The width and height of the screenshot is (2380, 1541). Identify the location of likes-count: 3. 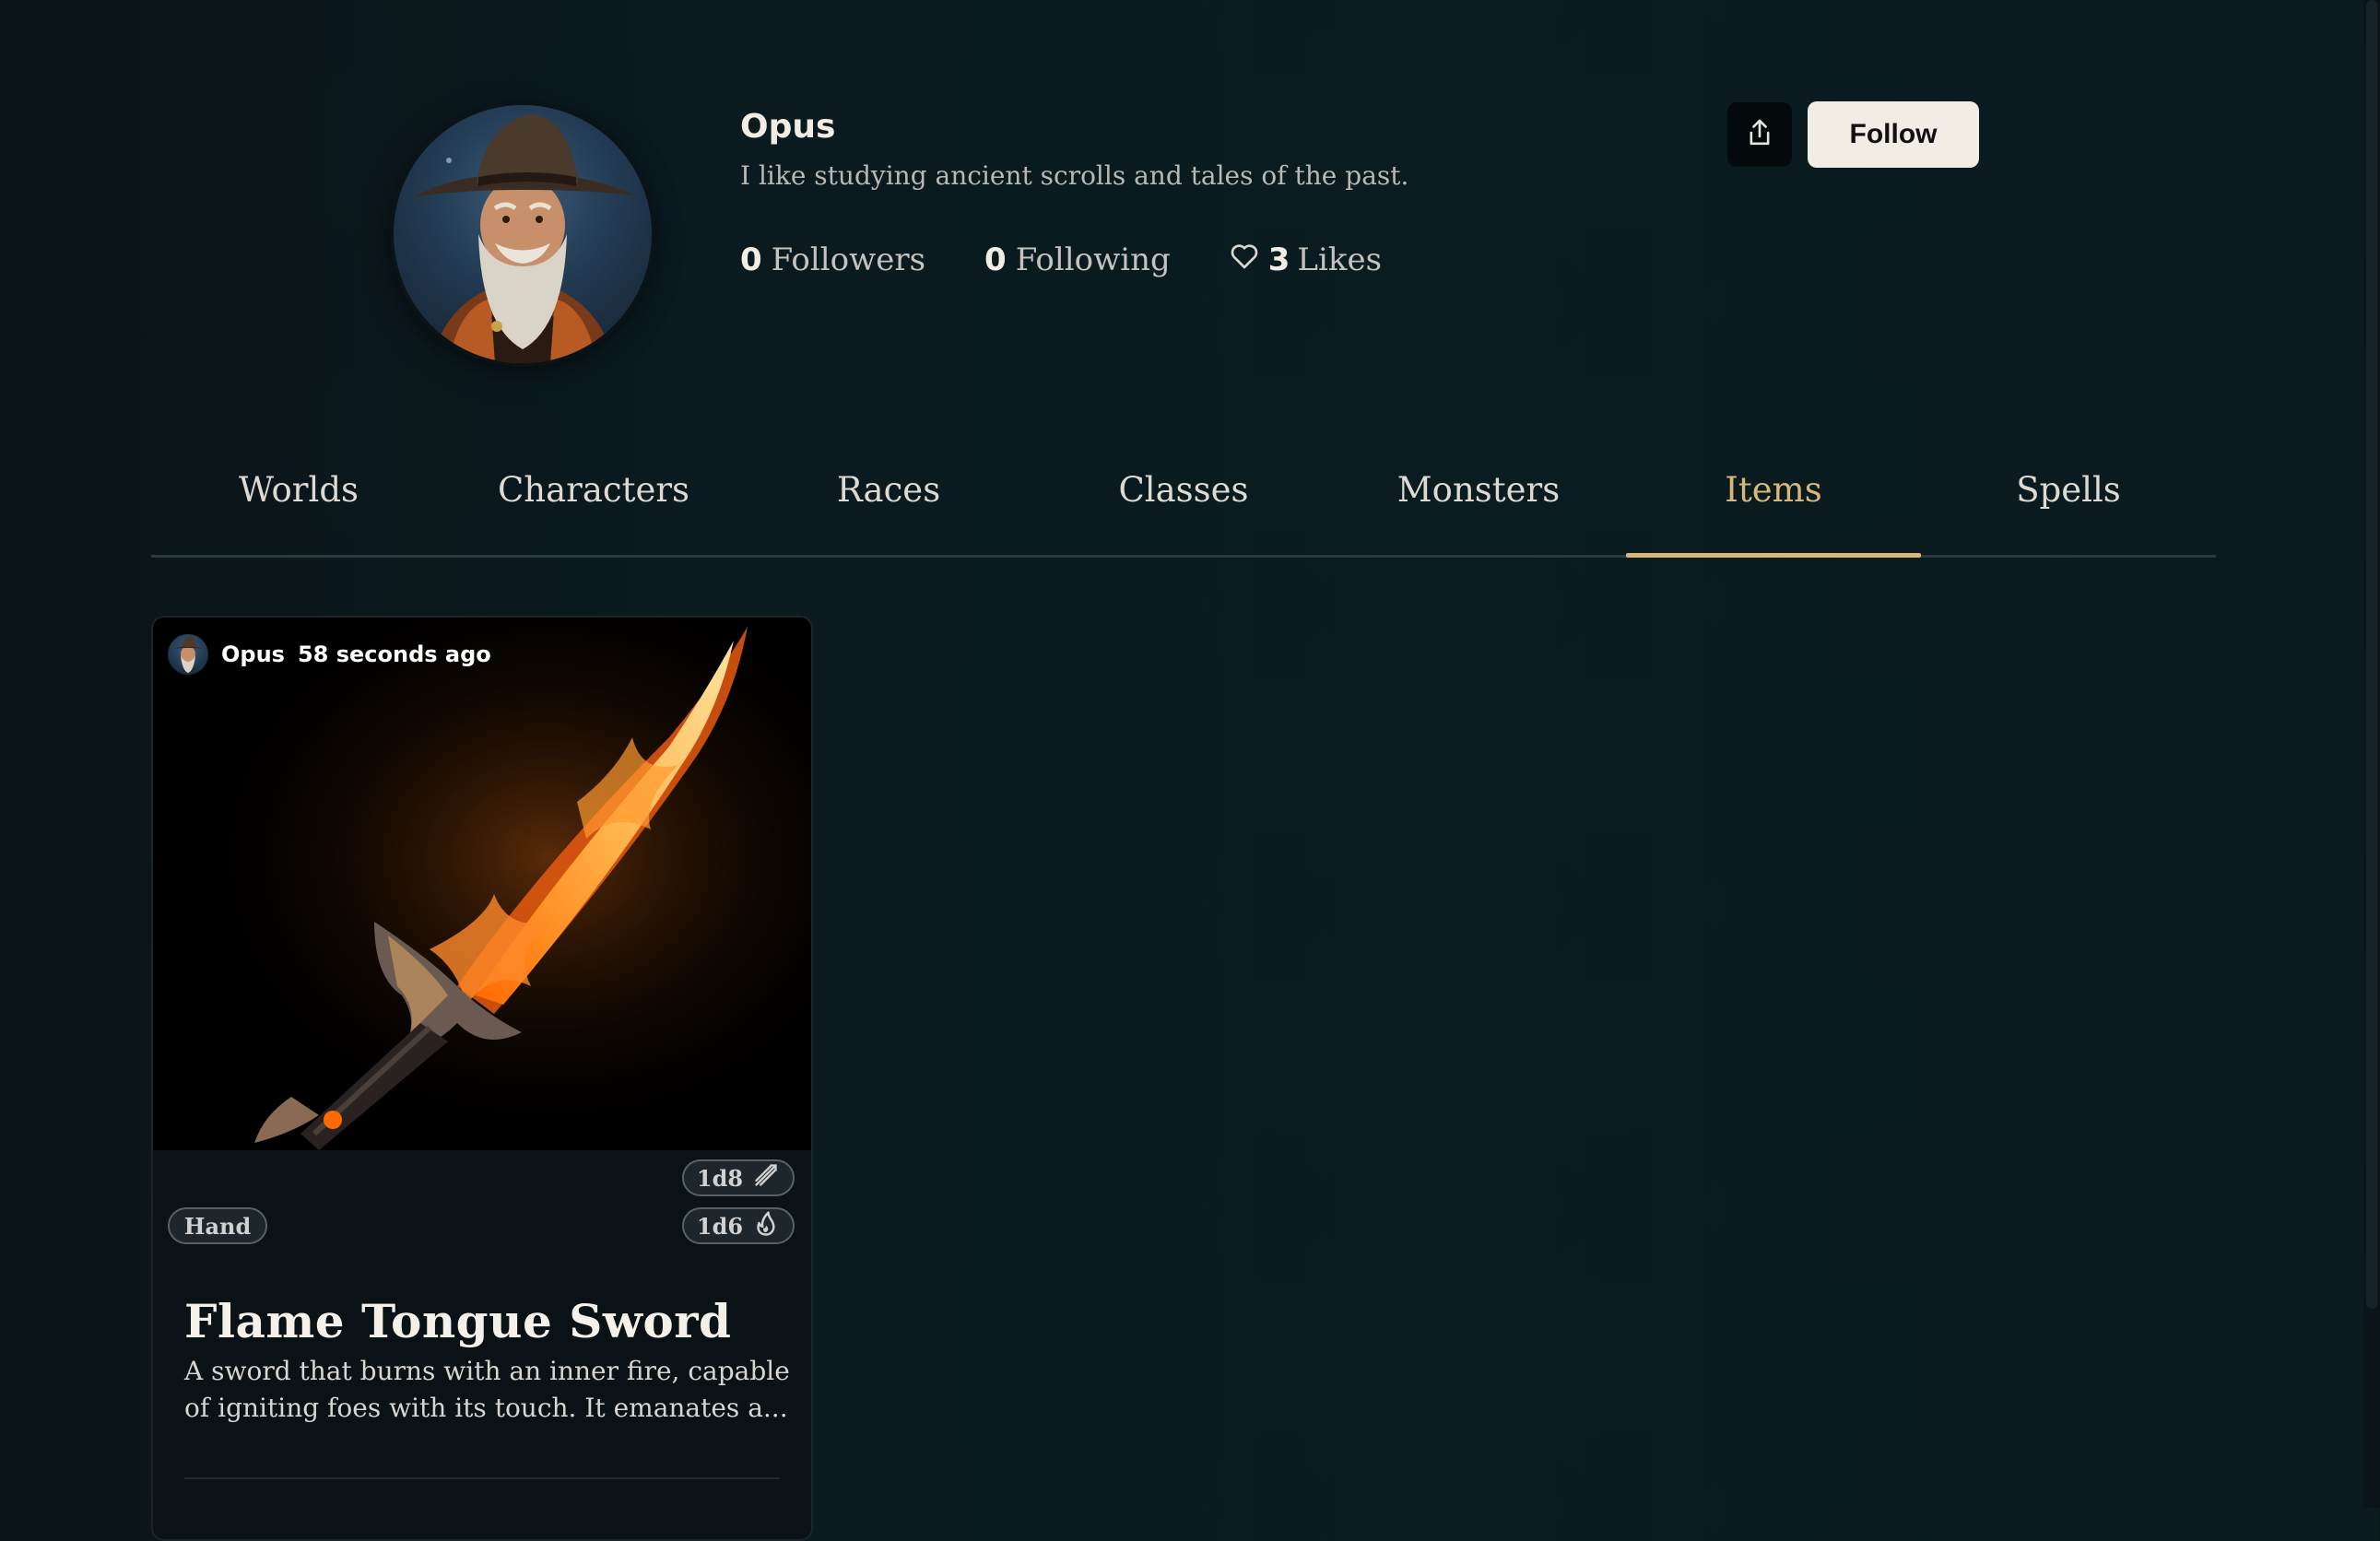
(1278, 259).